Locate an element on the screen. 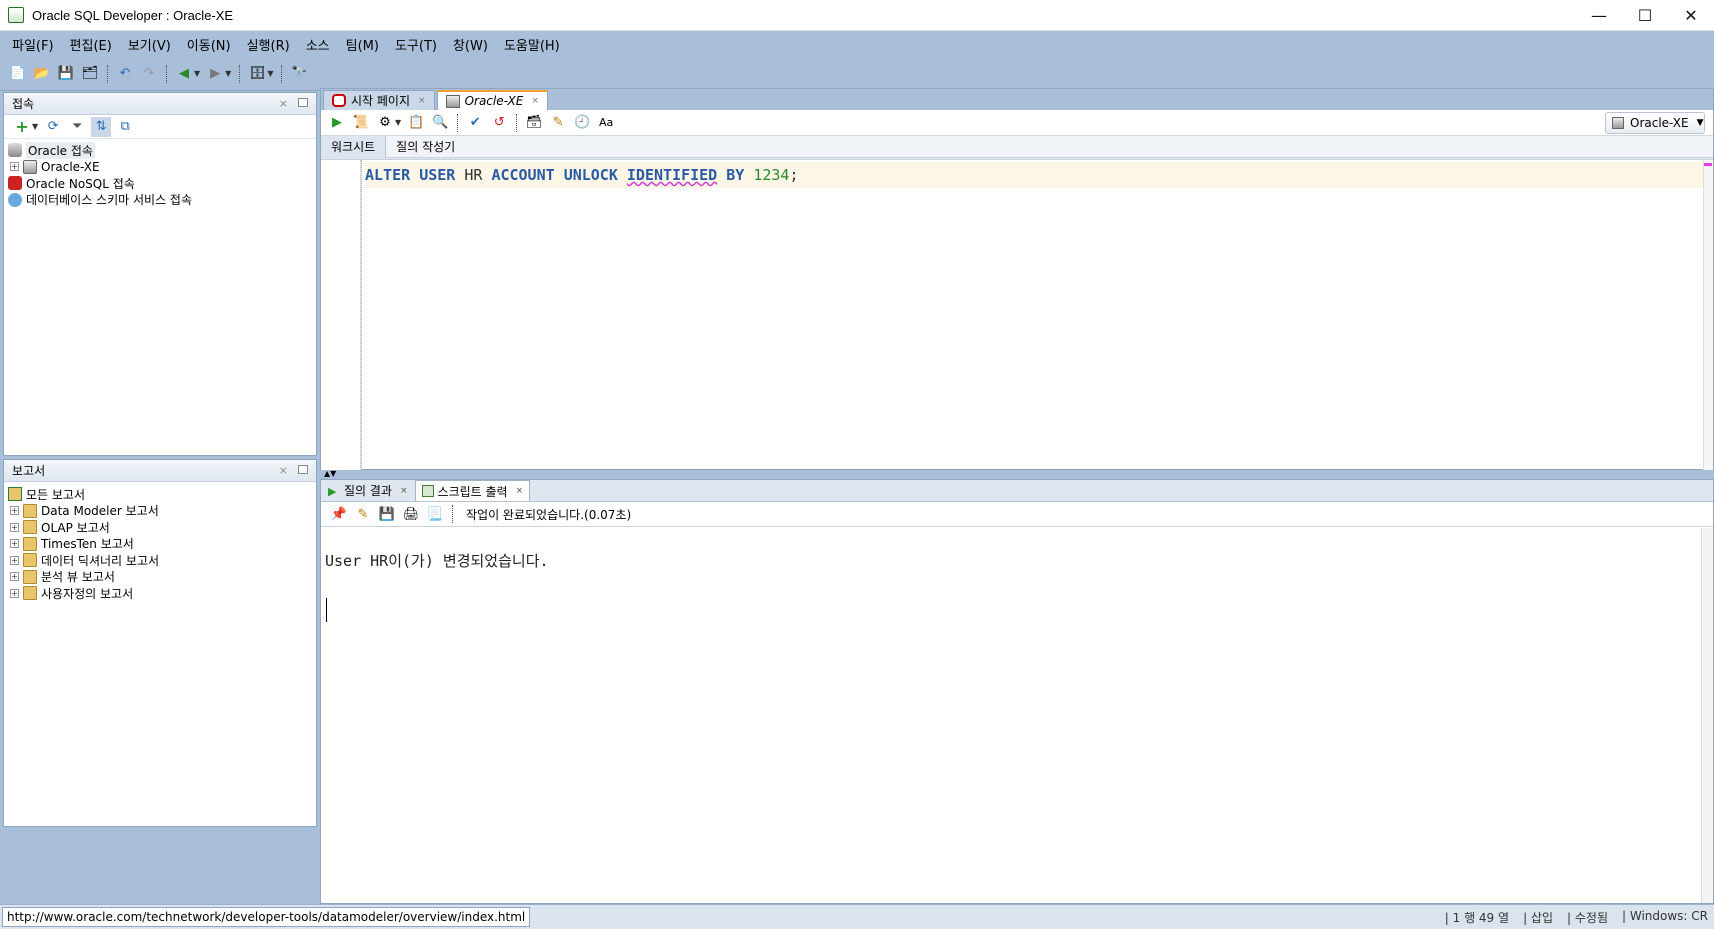 The image size is (1714, 929). tab-query-result: ▶ 질의 결과 × is located at coordinates (368, 490).